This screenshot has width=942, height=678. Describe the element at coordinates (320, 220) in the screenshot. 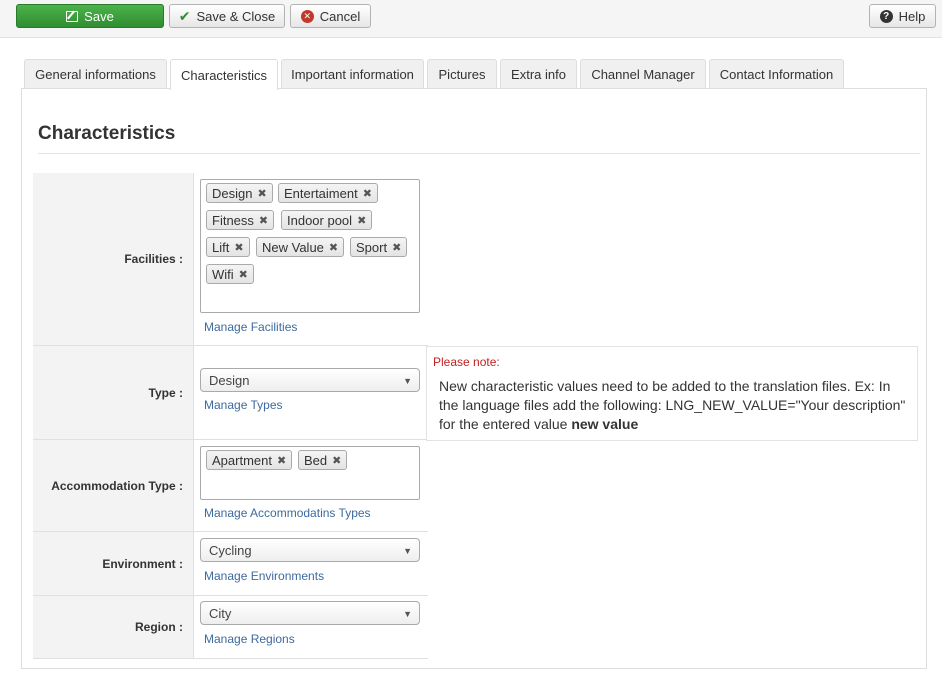

I see `chip-label: Indoor pool` at that location.